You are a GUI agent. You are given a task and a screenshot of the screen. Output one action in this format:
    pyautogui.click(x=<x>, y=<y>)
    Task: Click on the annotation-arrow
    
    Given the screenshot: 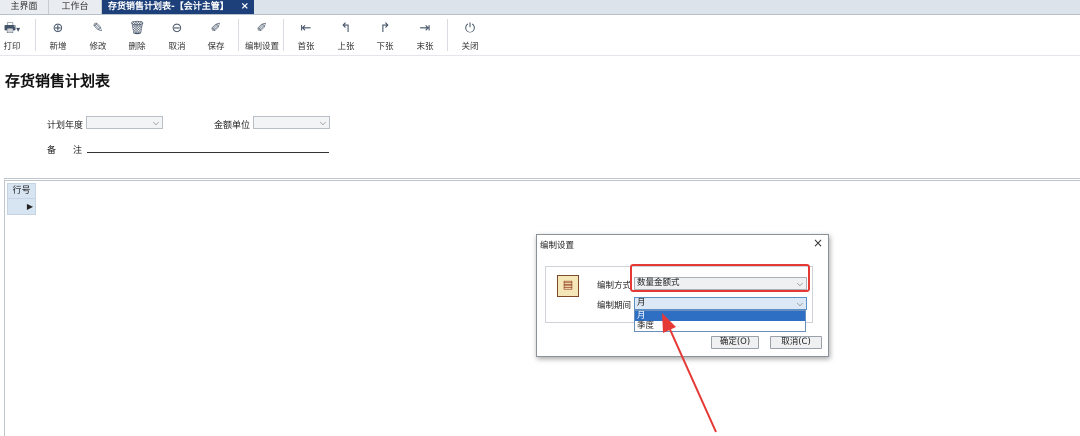 What is the action you would take?
    pyautogui.click(x=689, y=373)
    